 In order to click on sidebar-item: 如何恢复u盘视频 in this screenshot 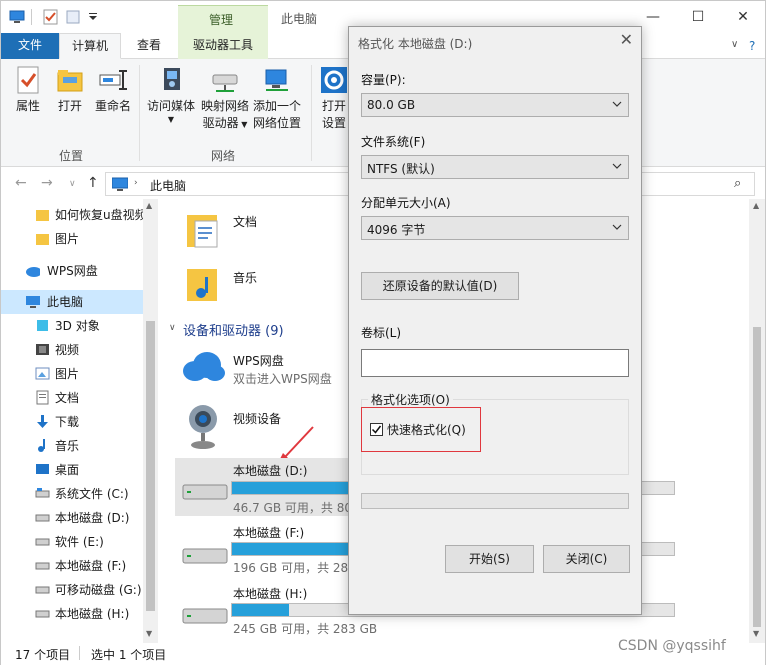, I will do `click(72, 215)`.